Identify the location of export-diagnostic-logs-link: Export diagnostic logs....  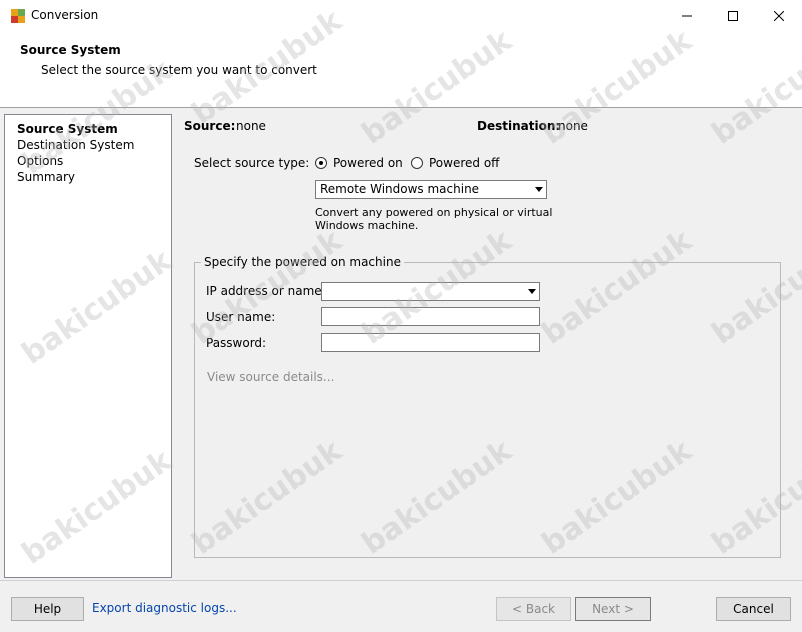
(164, 608).